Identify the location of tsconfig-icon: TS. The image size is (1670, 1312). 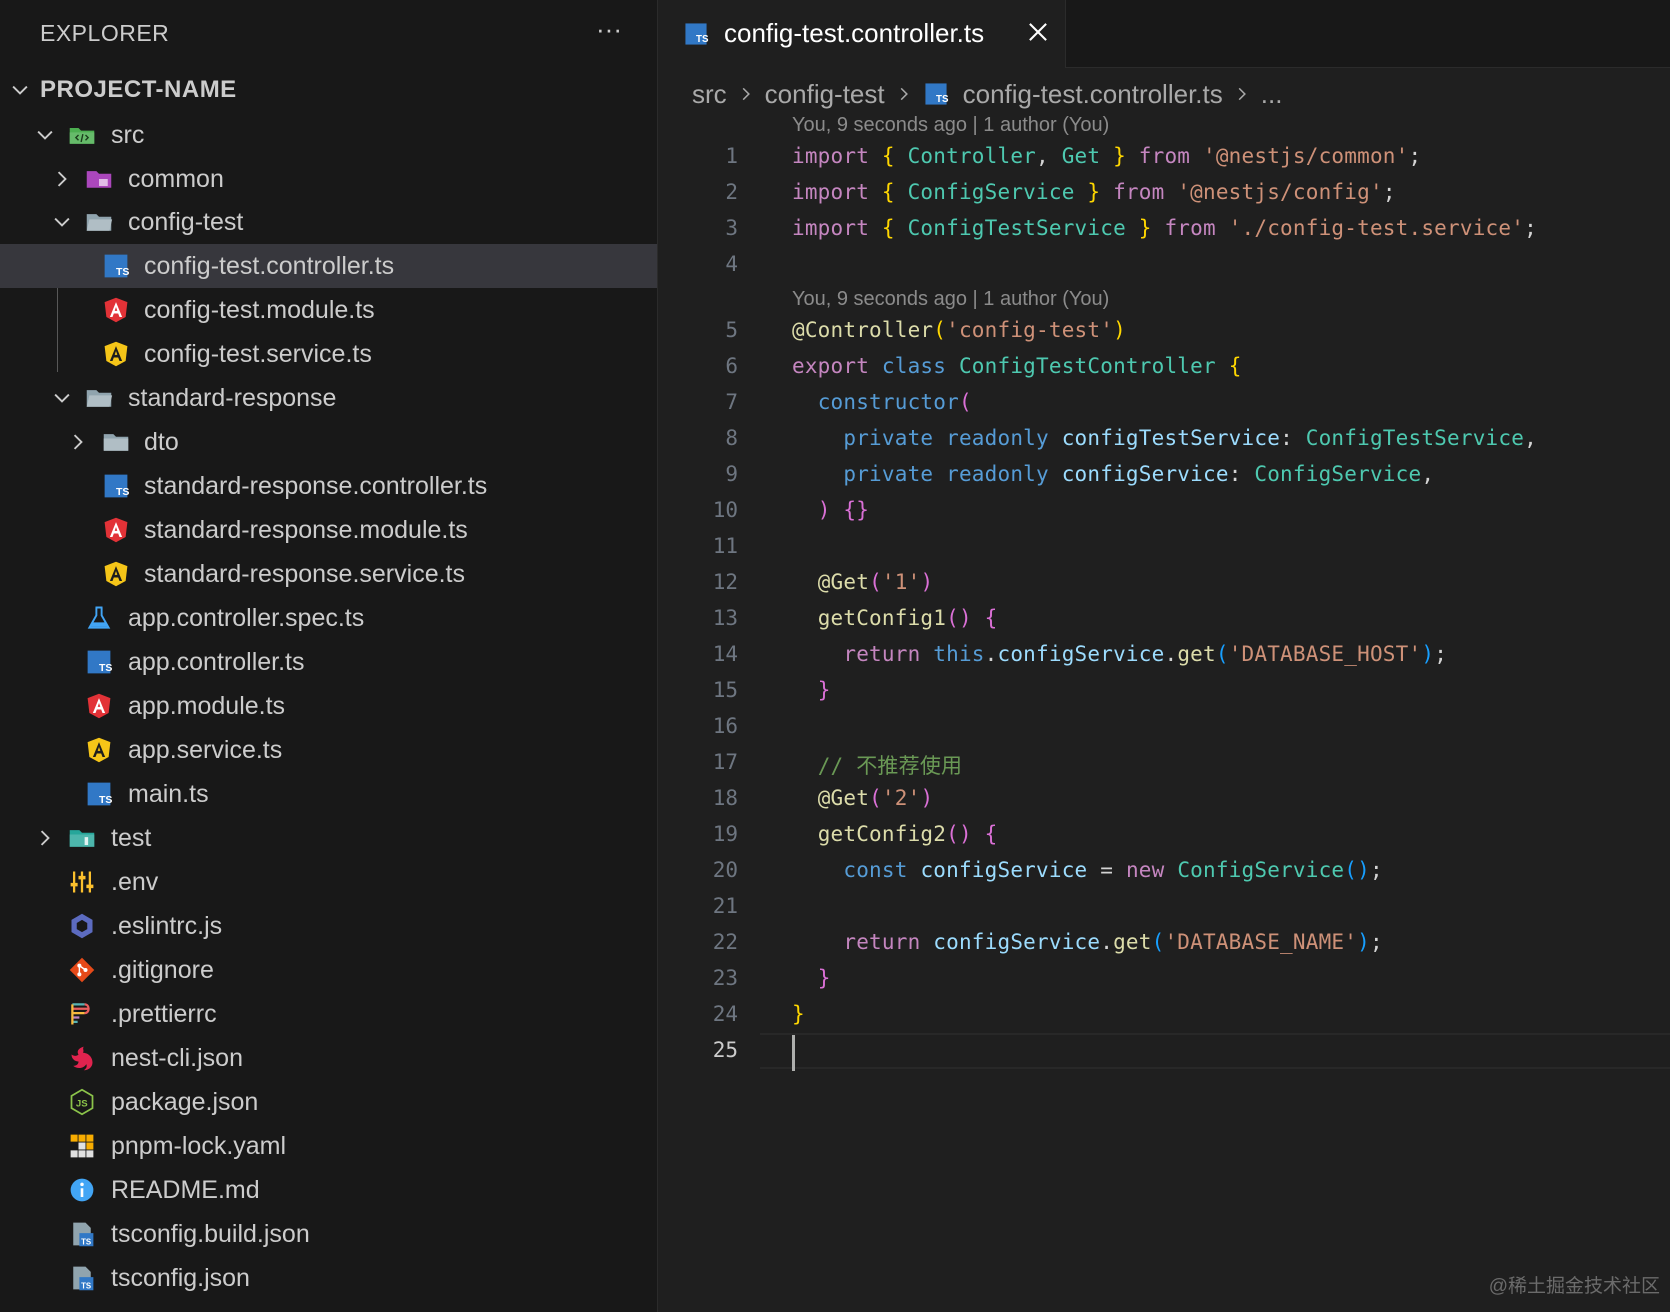
(82, 1234).